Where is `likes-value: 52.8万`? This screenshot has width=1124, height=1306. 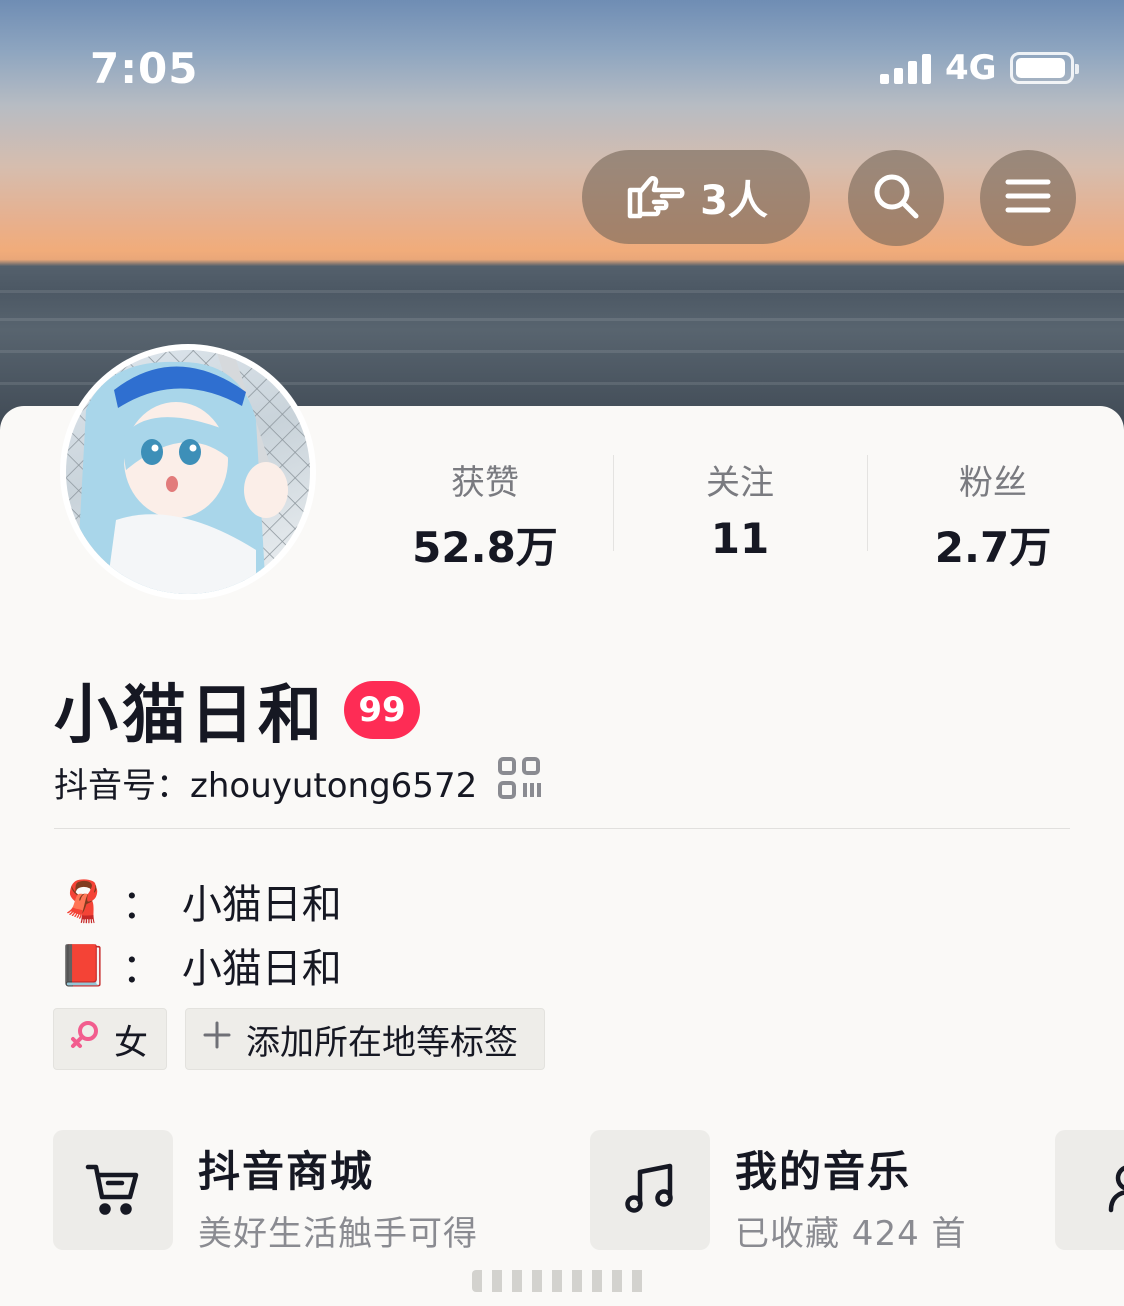 likes-value: 52.8万 is located at coordinates (485, 547).